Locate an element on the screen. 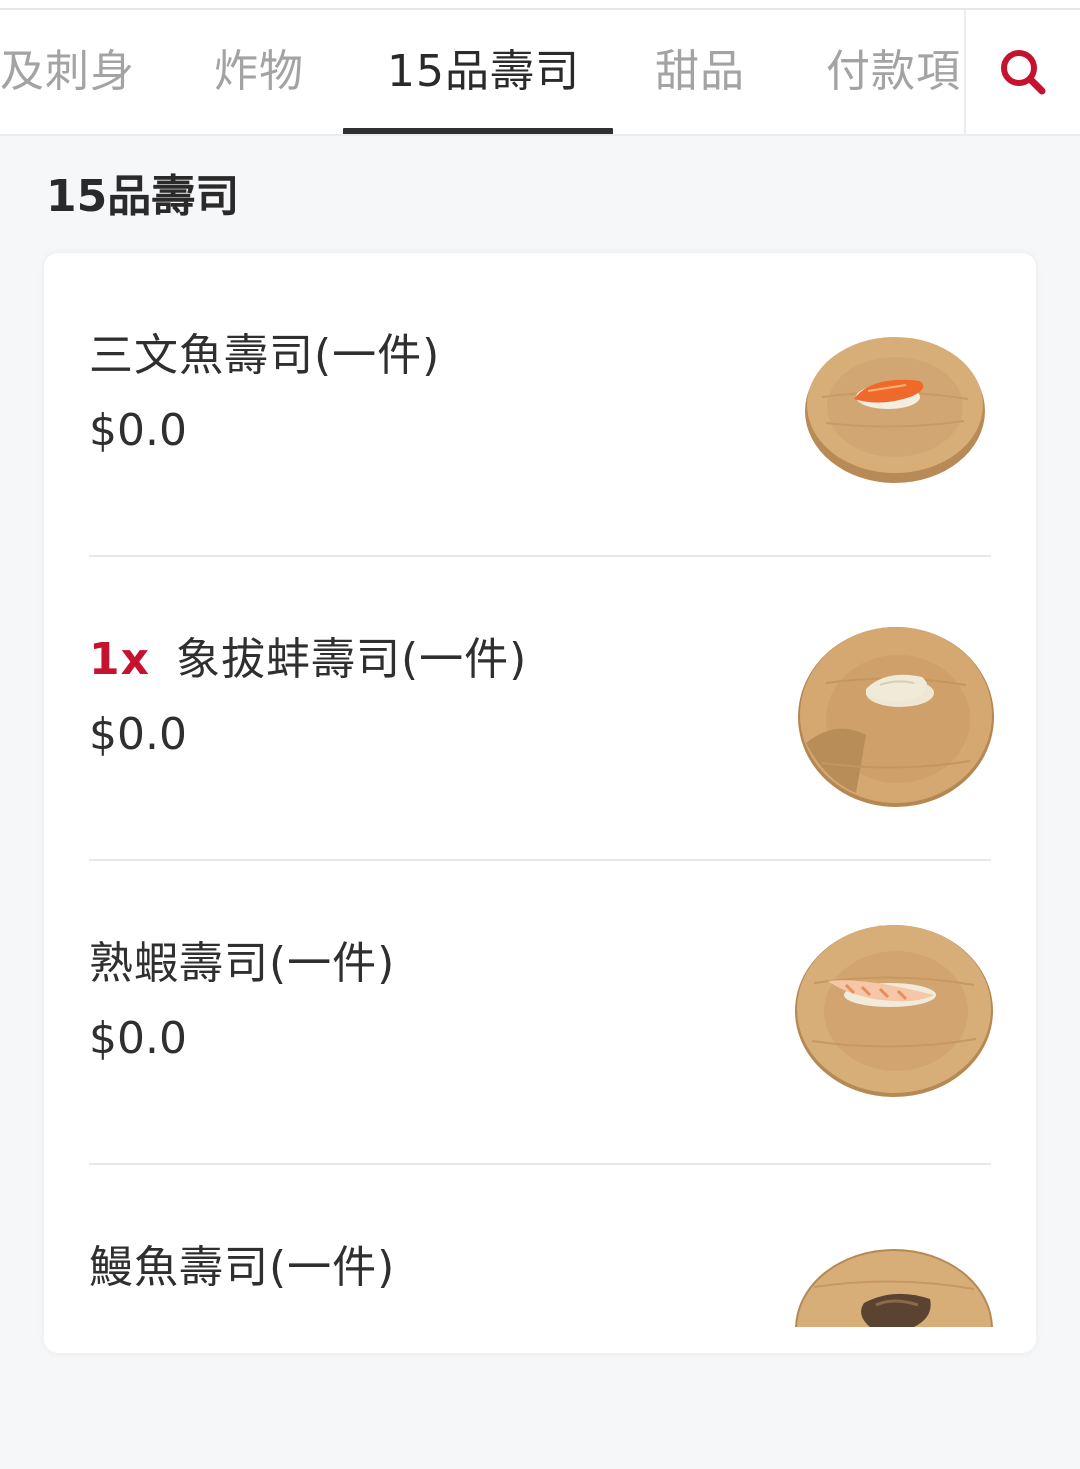 The height and width of the screenshot is (1469, 1080). item-name: 三文魚壽司(一件) is located at coordinates (265, 355).